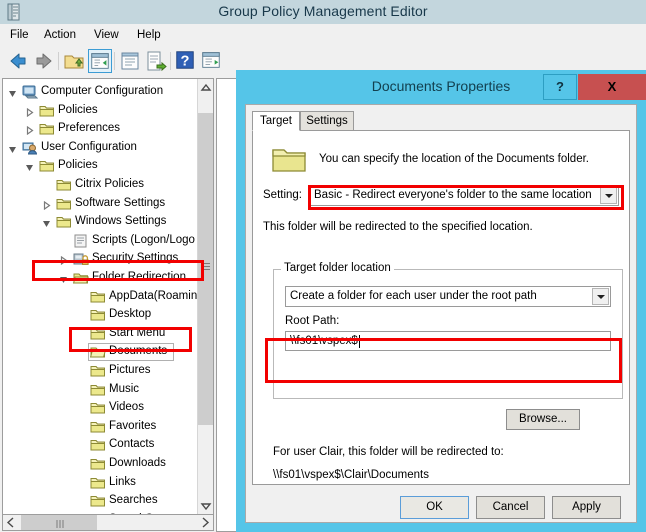 This screenshot has width=646, height=532. Describe the element at coordinates (212, 61) in the screenshot. I see `show-filter-icon` at that location.